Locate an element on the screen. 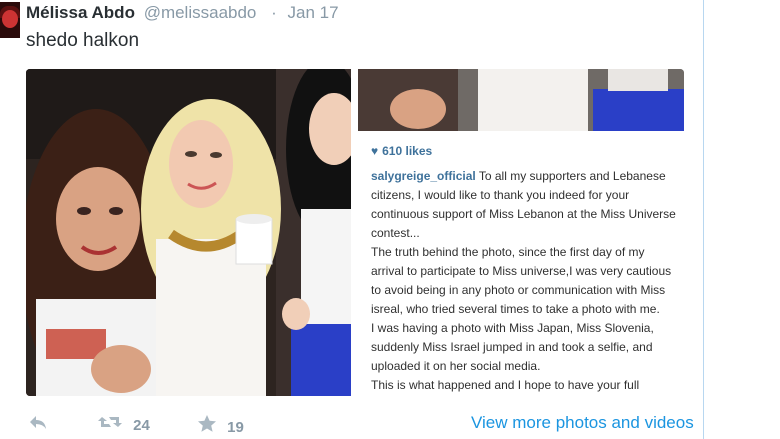 This screenshot has height=439, width=780. heart-icon: ♥ is located at coordinates (375, 151).